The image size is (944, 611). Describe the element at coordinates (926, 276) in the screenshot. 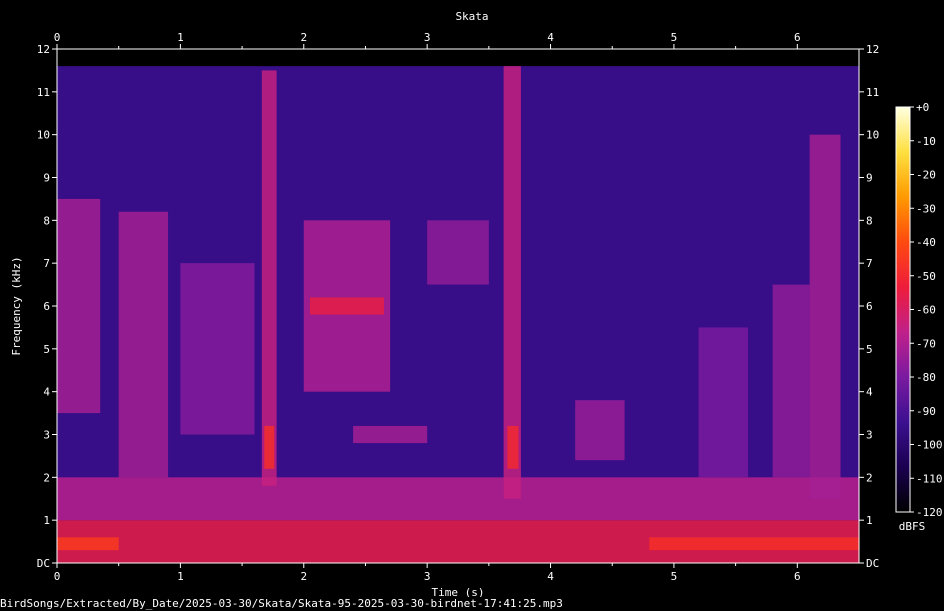

I see `colorbar-tick-label: -50` at that location.